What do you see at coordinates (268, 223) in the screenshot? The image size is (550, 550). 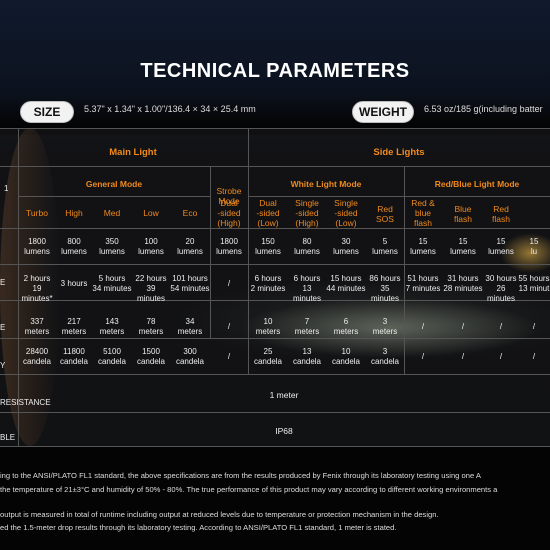 I see `mode-header-7-line-3: (Low)` at bounding box center [268, 223].